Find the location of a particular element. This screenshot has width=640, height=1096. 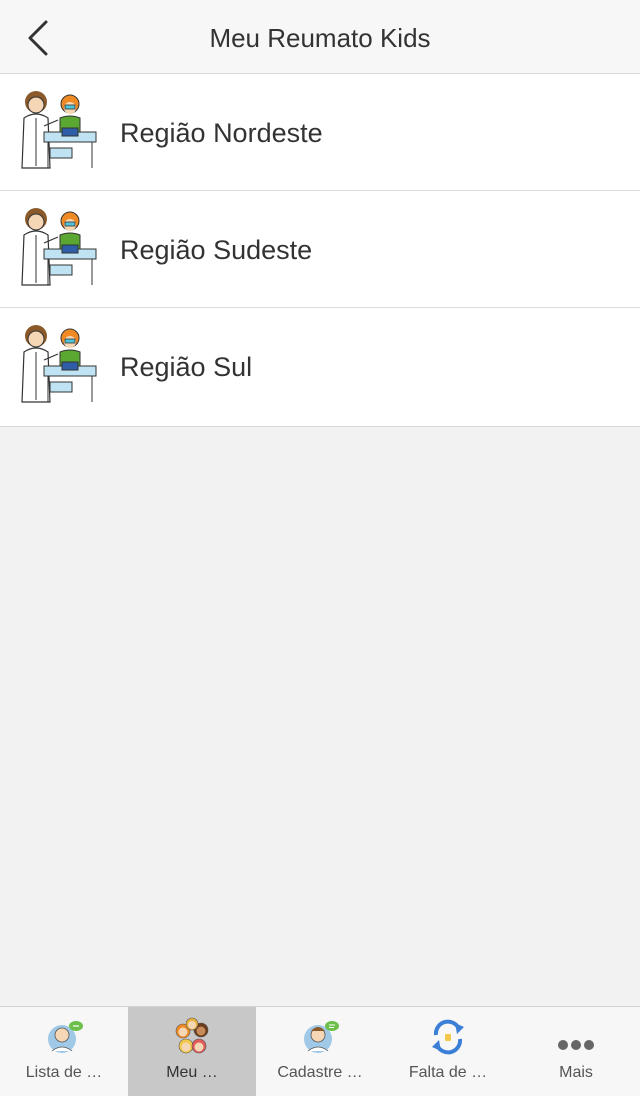

more-icon is located at coordinates (576, 1045).